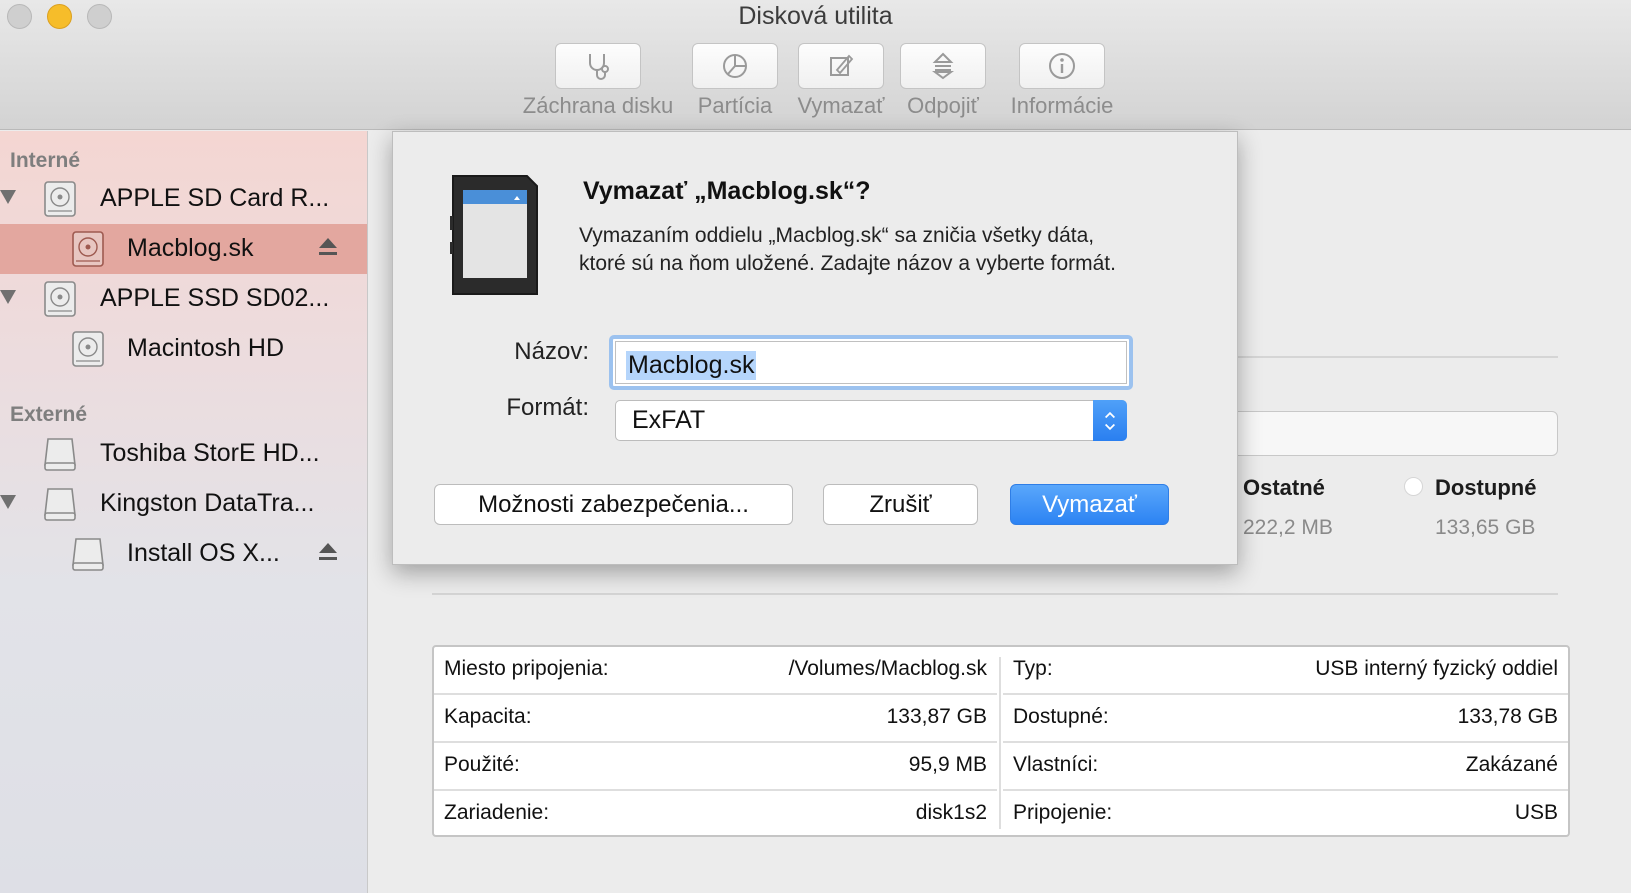  I want to click on name-field-focus-ring: Macblog.sk, so click(871, 362).